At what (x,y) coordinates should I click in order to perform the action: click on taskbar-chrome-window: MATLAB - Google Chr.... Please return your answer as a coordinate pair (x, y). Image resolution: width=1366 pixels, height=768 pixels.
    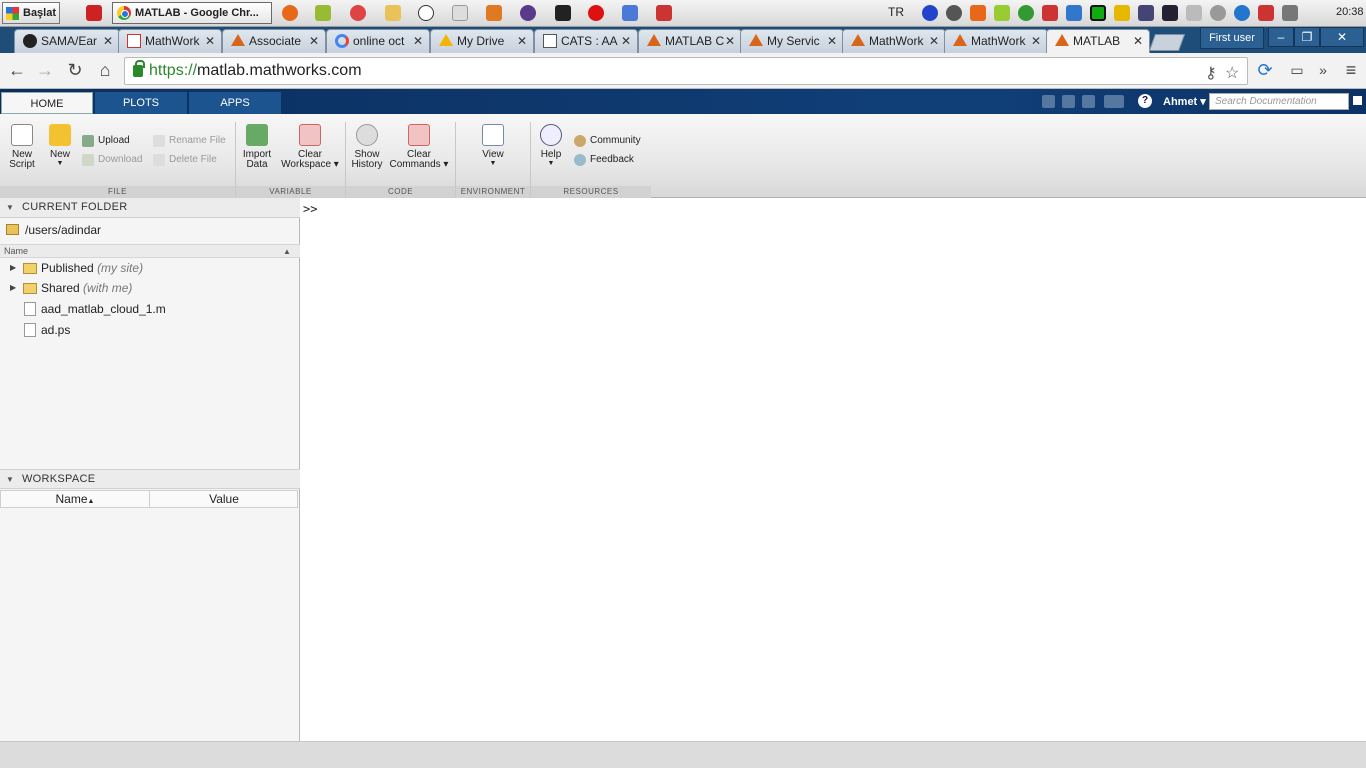
    Looking at the image, I should click on (192, 13).